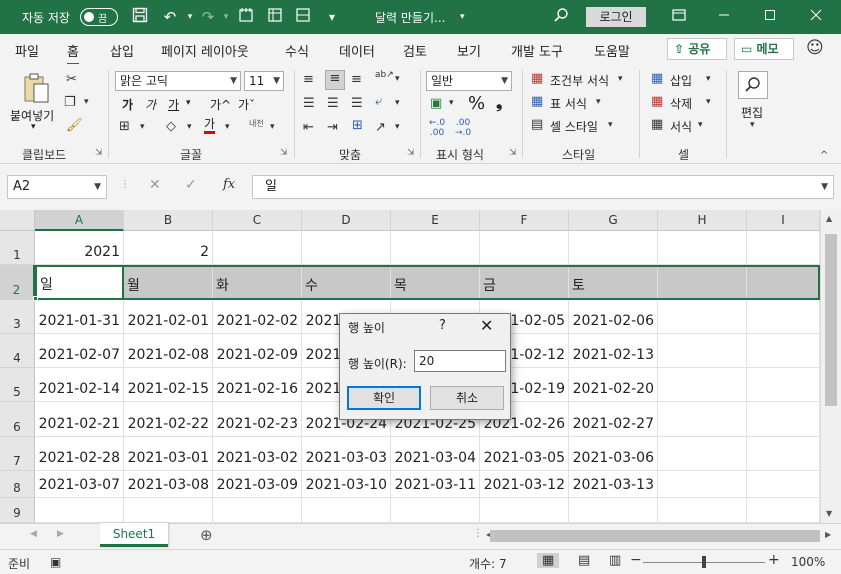  What do you see at coordinates (168, 248) in the screenshot?
I see `cell-b1: 2` at bounding box center [168, 248].